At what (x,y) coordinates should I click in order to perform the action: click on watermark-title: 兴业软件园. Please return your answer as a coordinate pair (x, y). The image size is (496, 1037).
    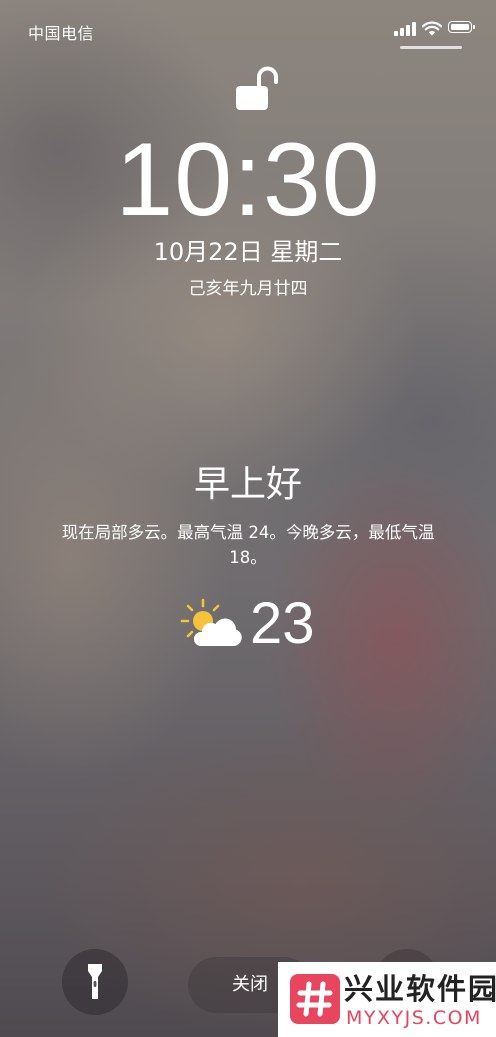
    Looking at the image, I should click on (420, 989).